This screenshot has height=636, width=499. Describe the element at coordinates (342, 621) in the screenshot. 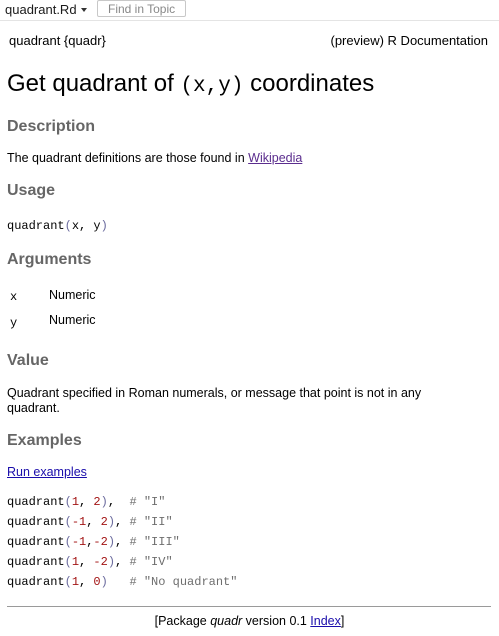

I see `footer-suffix: ]` at that location.